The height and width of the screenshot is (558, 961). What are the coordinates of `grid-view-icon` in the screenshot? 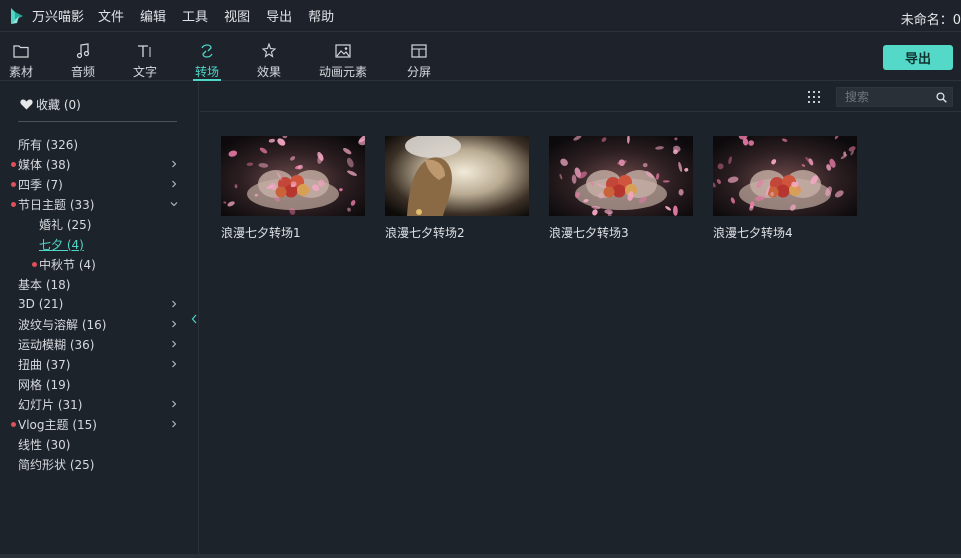 It's located at (814, 97).